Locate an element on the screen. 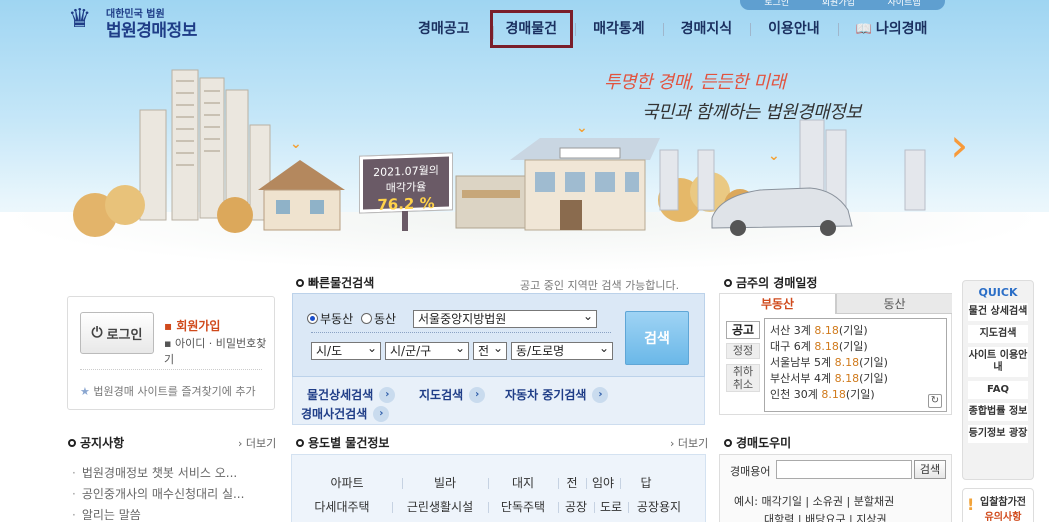 This screenshot has width=1049, height=522. use-villa: 빌라 is located at coordinates (445, 482).